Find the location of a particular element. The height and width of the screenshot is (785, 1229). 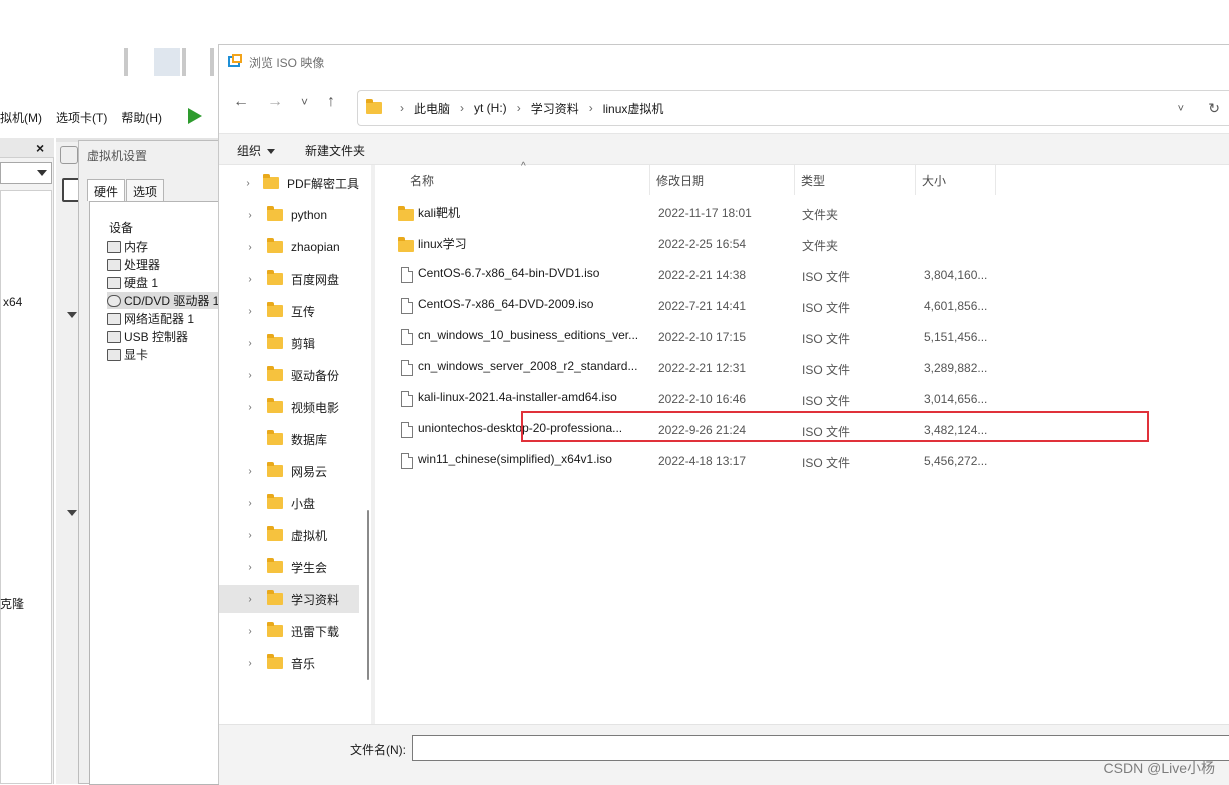

display-icon is located at coordinates (114, 354).